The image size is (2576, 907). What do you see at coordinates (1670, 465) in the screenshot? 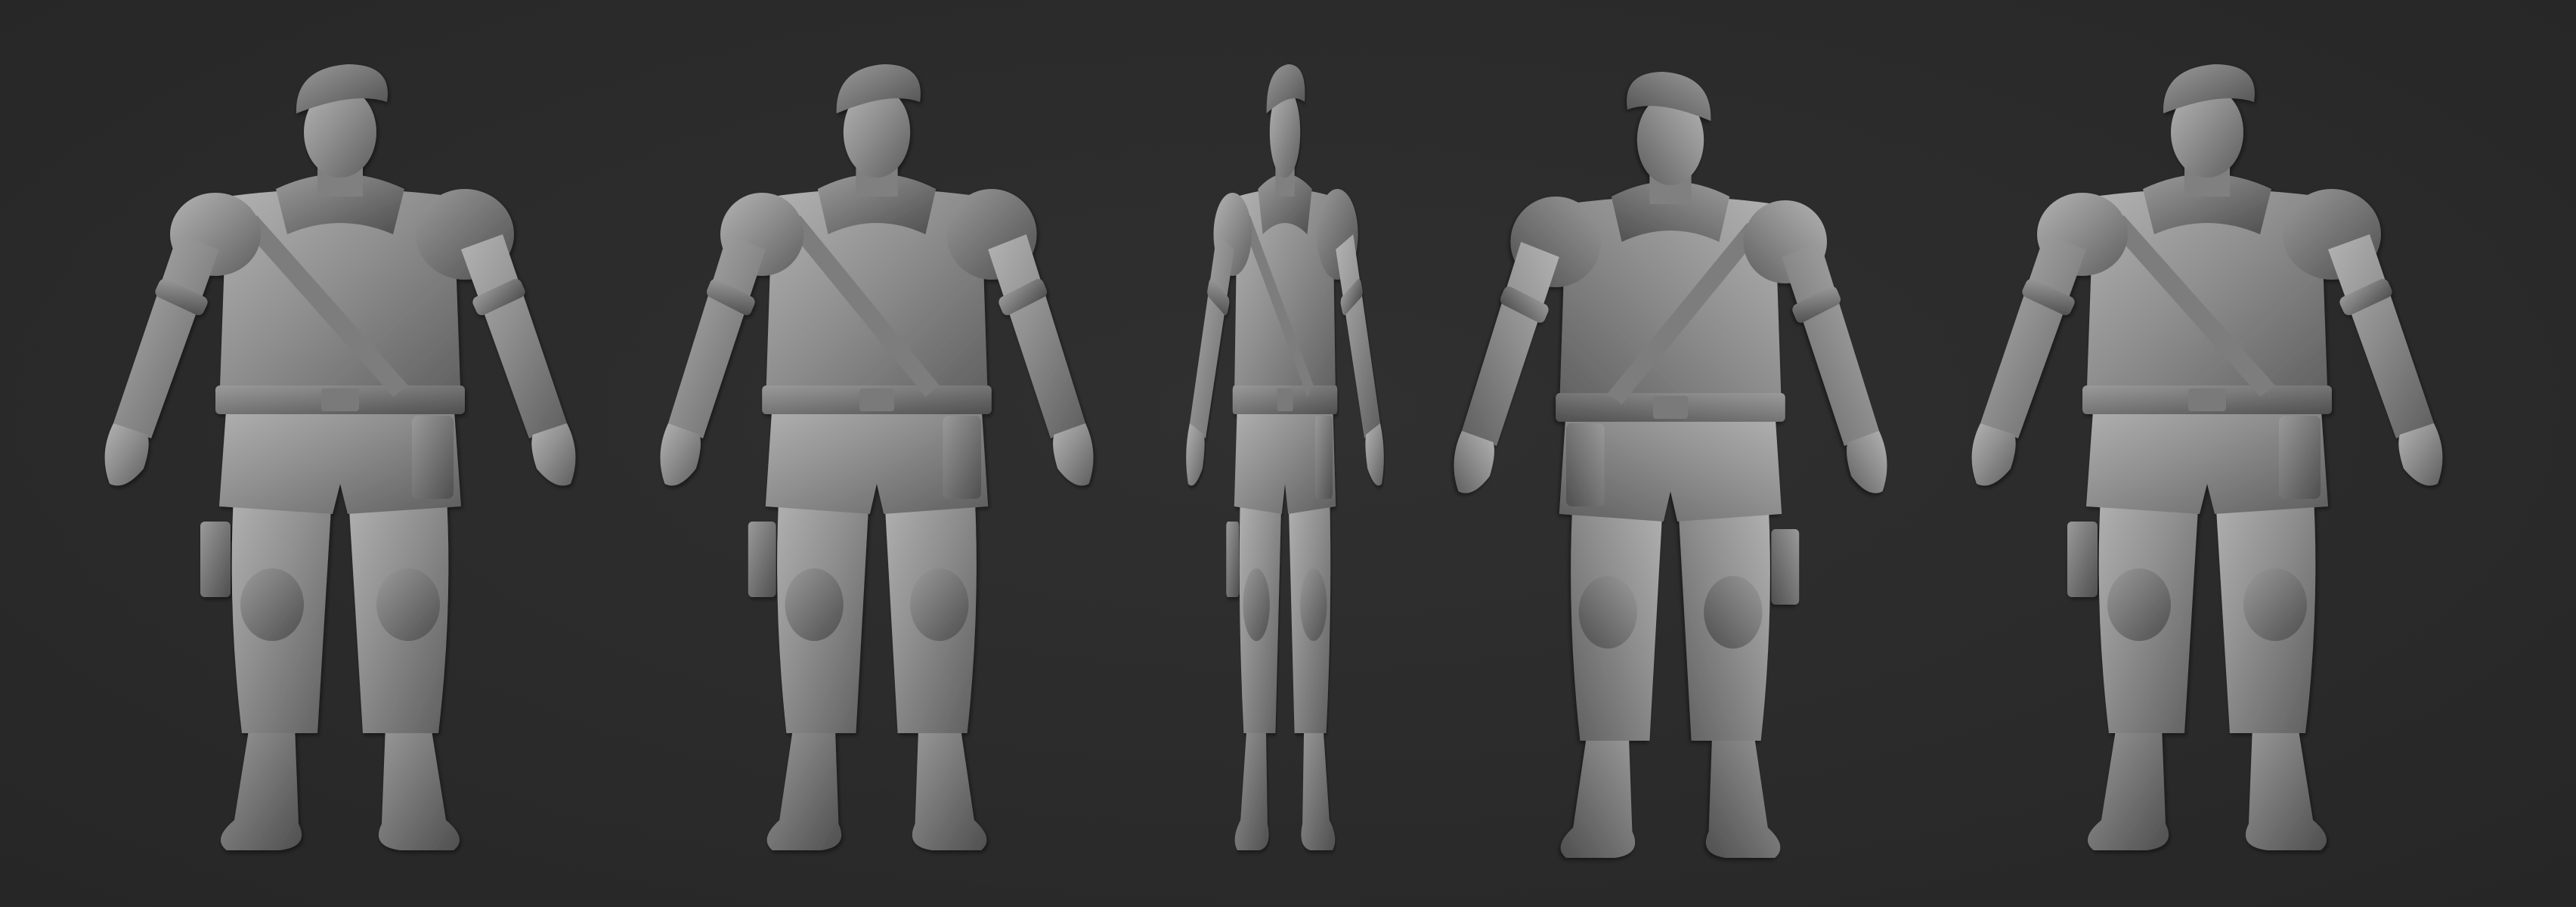
I see `back-three-quarter-view-figure` at bounding box center [1670, 465].